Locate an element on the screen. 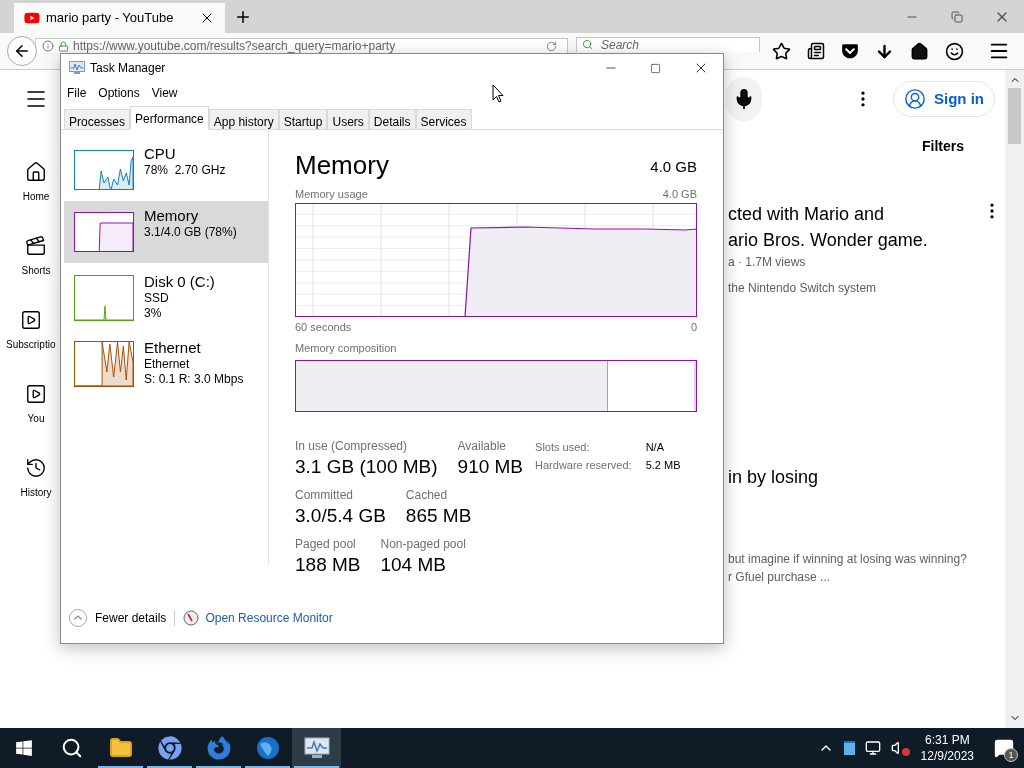  gauge-icon is located at coordinates (191, 618).